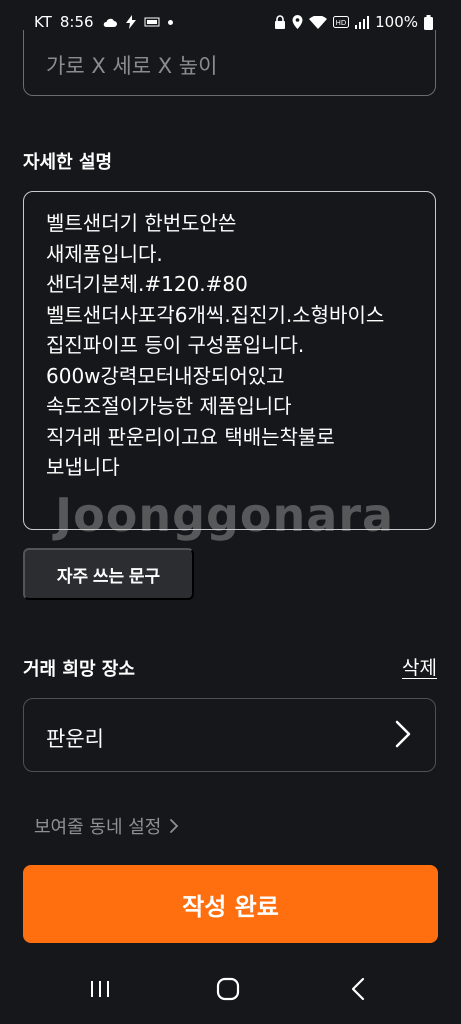  Describe the element at coordinates (152, 22) in the screenshot. I see `app-badge-icon` at that location.